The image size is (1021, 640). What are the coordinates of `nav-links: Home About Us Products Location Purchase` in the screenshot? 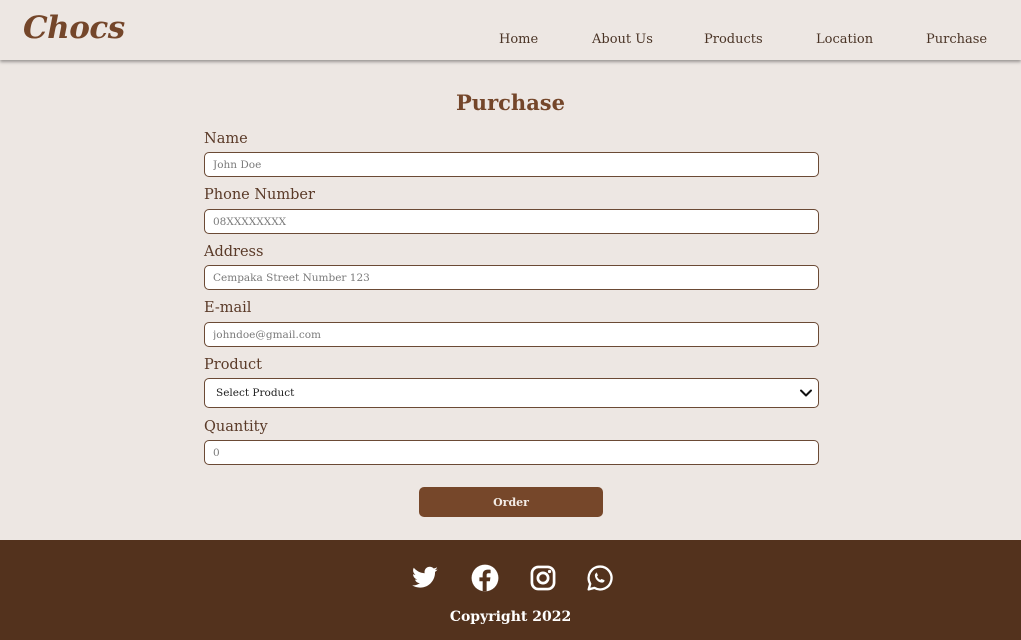 It's located at (510, 42).